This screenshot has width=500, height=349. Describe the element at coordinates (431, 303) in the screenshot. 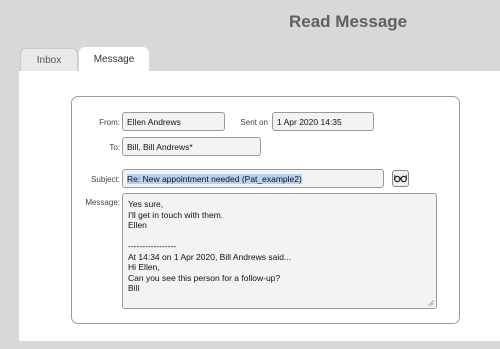

I see `resize-grip-icon` at that location.